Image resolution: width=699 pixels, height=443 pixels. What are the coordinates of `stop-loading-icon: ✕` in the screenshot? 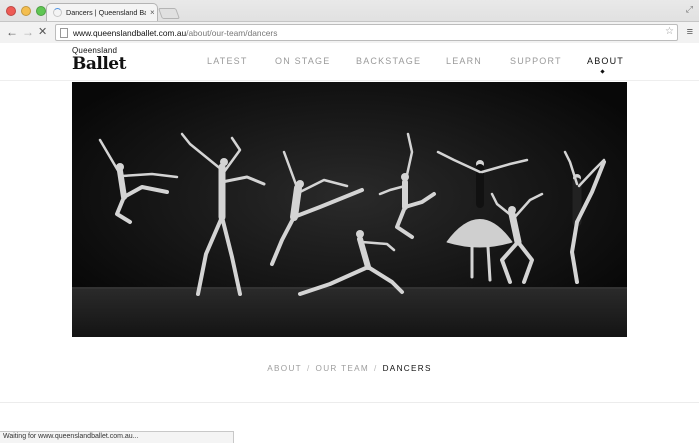 It's located at (42, 32).